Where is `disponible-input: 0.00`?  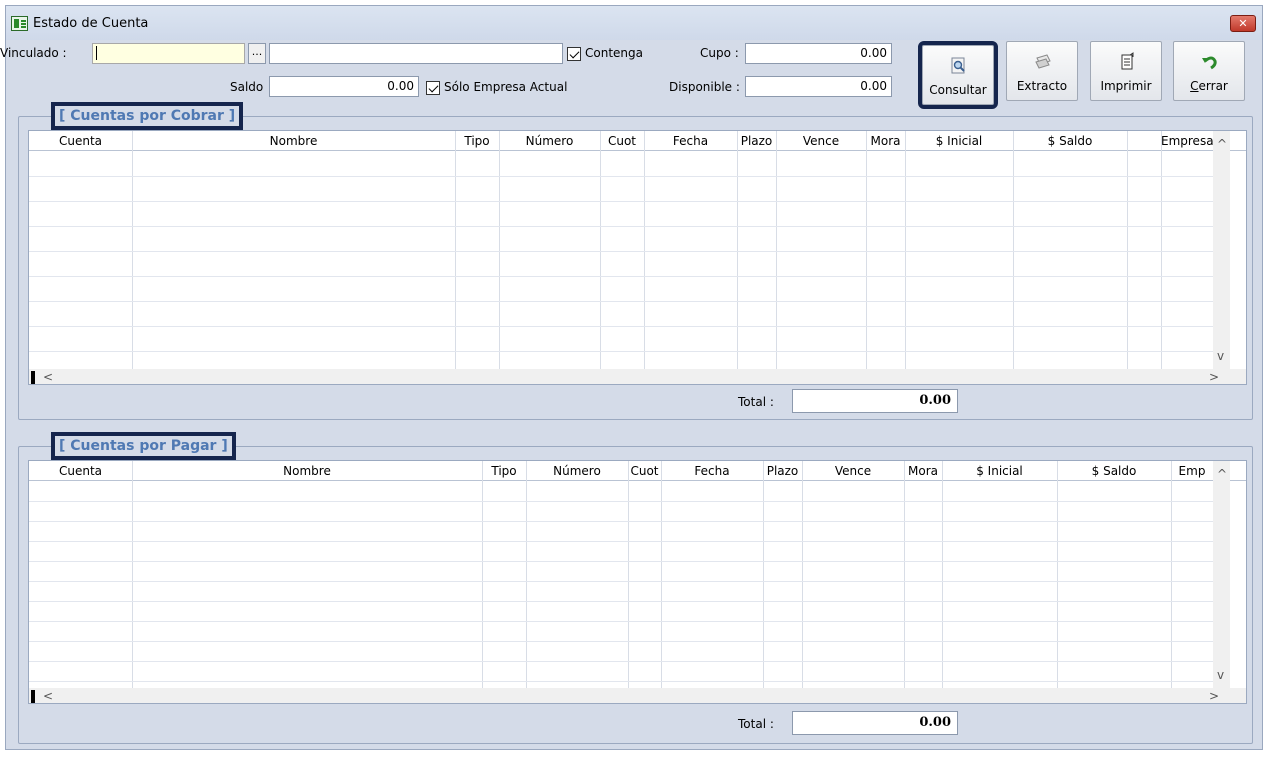
disponible-input: 0.00 is located at coordinates (818, 86).